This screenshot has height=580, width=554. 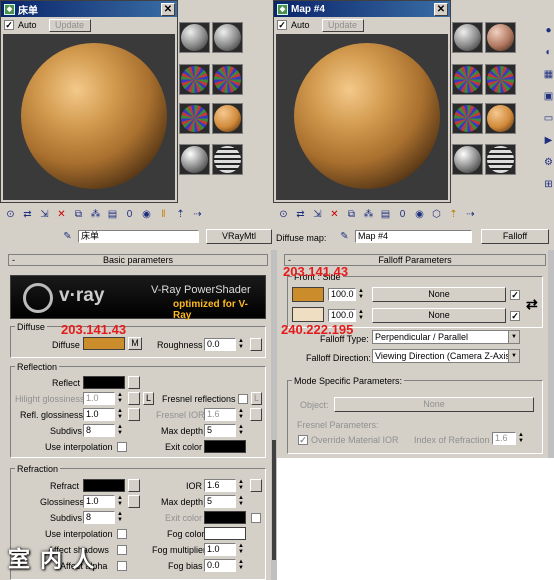 I want to click on basic-parameters-header: Basic parameters -, so click(x=138, y=260).